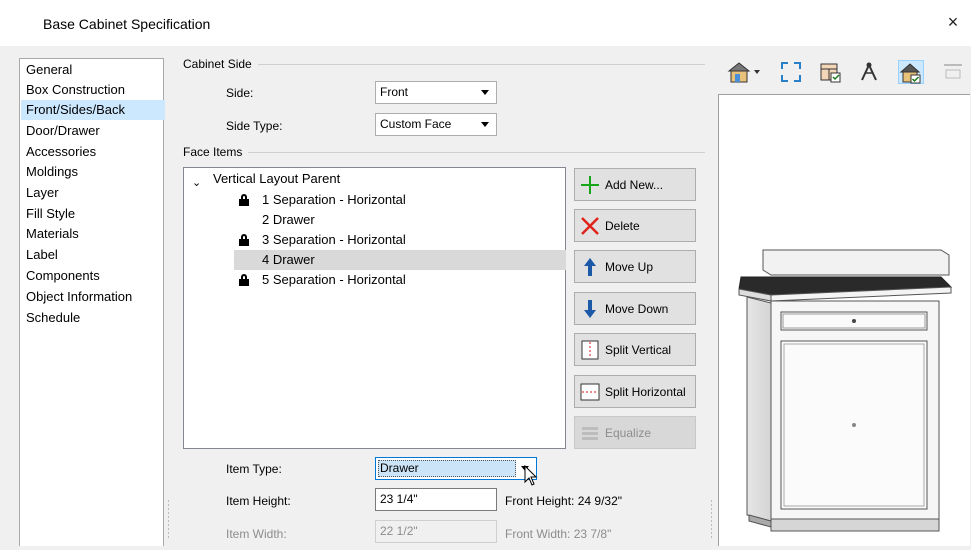 The image size is (971, 550). I want to click on item-height-field: 23 1/4", so click(436, 499).